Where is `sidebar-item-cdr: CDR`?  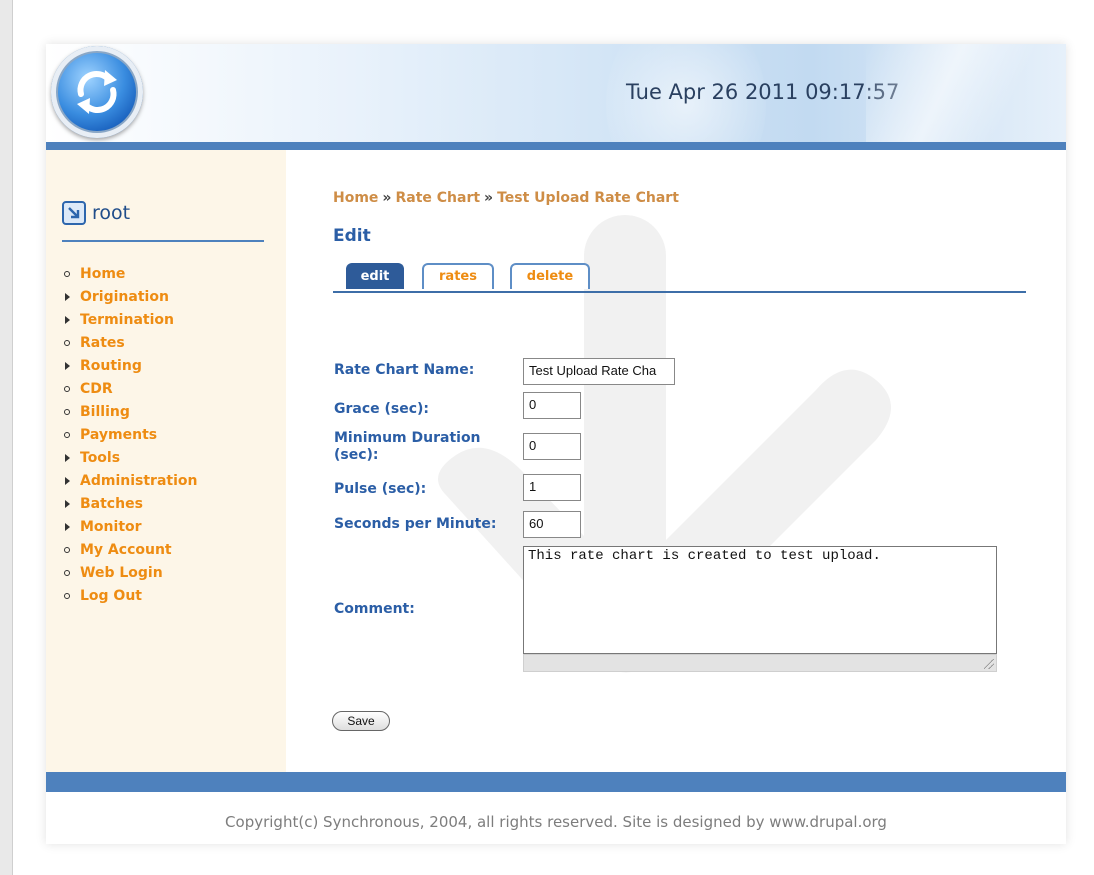
sidebar-item-cdr: CDR is located at coordinates (130, 389).